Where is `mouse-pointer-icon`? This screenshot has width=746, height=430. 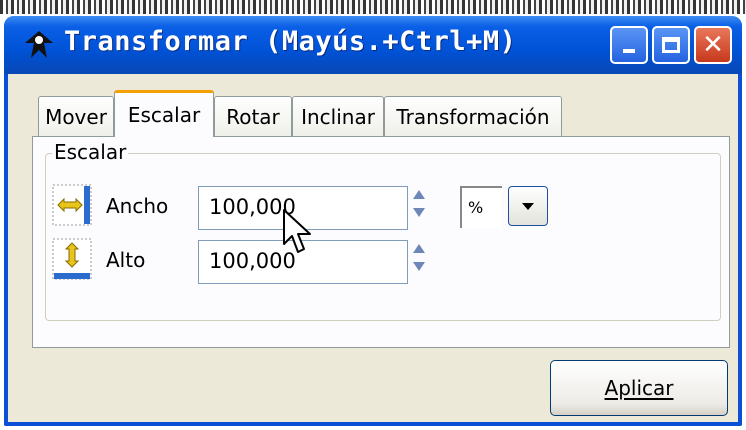
mouse-pointer-icon is located at coordinates (297, 231).